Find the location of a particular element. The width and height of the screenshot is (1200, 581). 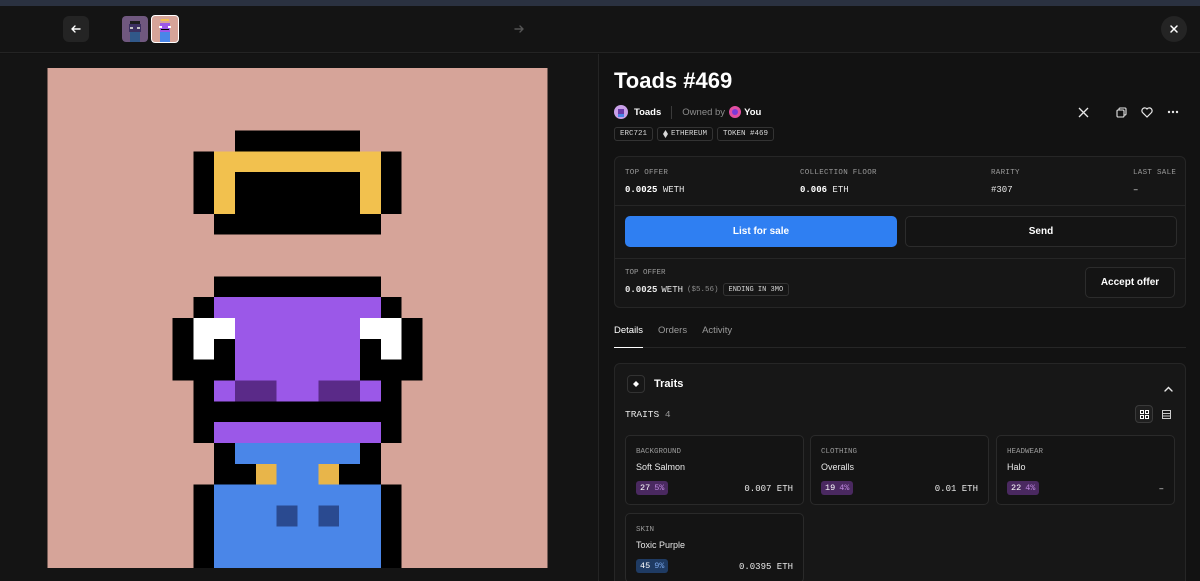

tag-token: TOKEN #469 is located at coordinates (746, 134).